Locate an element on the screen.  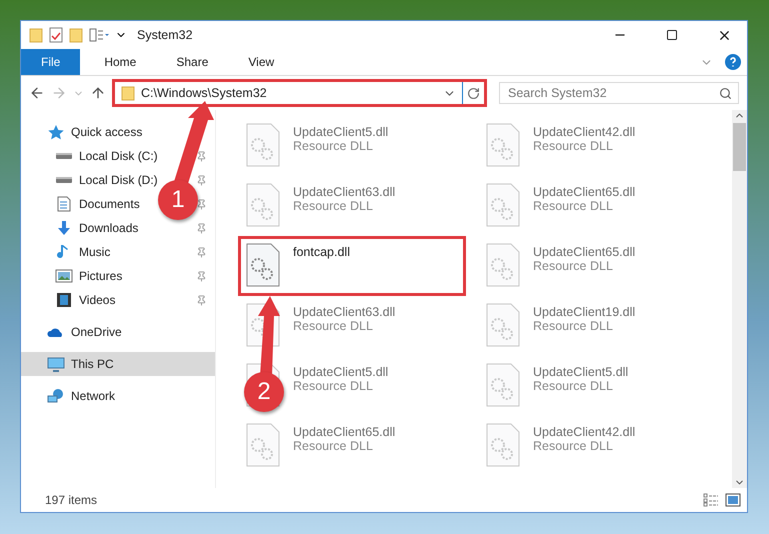
sidebar-item-label: Local Disk (D:) is located at coordinates (118, 180).